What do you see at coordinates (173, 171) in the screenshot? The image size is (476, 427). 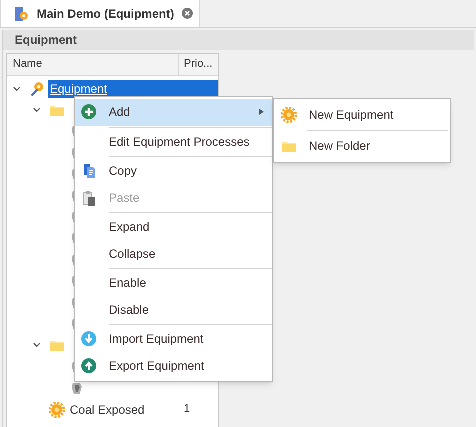 I see `menu-item: Copy` at bounding box center [173, 171].